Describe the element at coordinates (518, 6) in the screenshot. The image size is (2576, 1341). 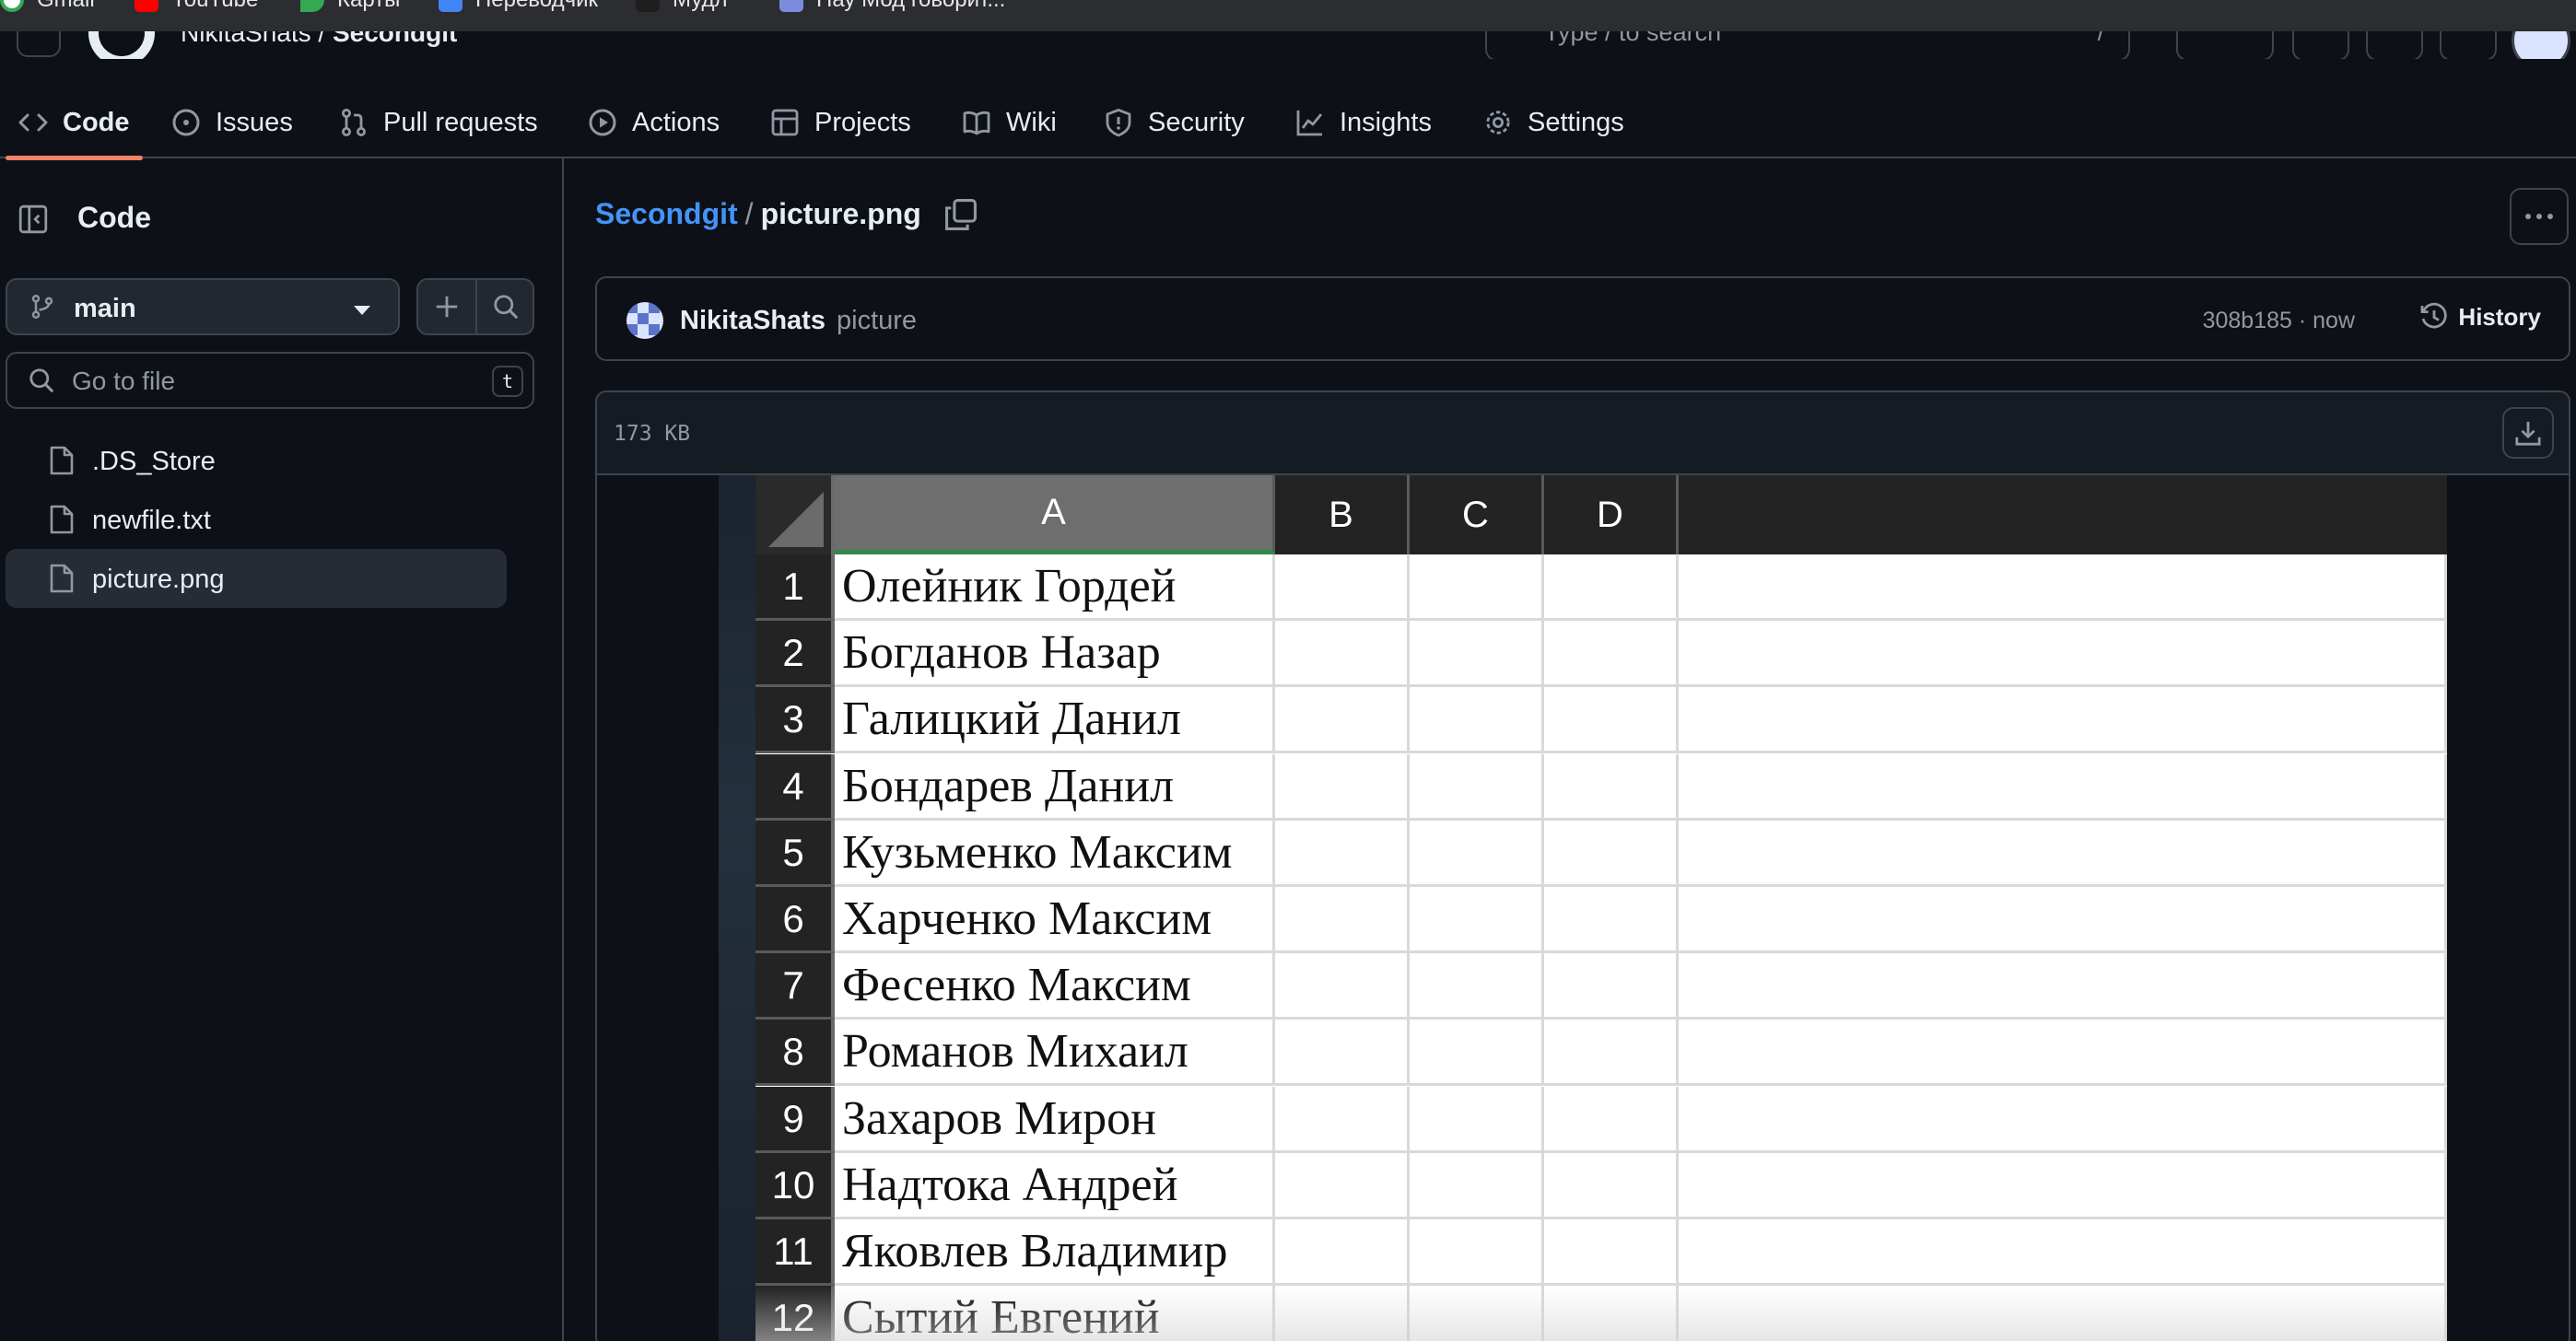
I see `bookmark-translate: Переводчик` at that location.